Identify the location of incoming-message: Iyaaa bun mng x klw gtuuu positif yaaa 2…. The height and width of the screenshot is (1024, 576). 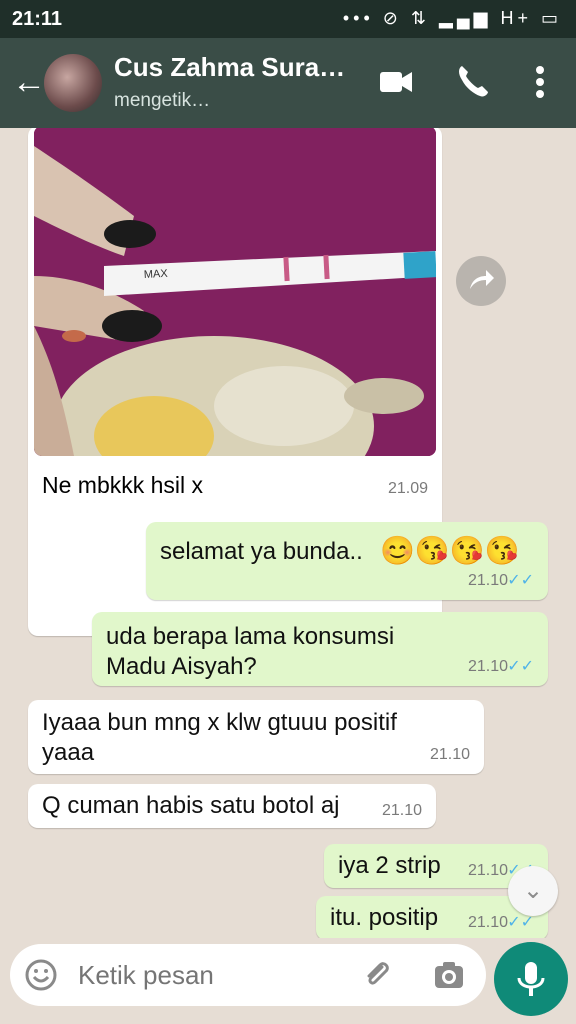
(256, 737).